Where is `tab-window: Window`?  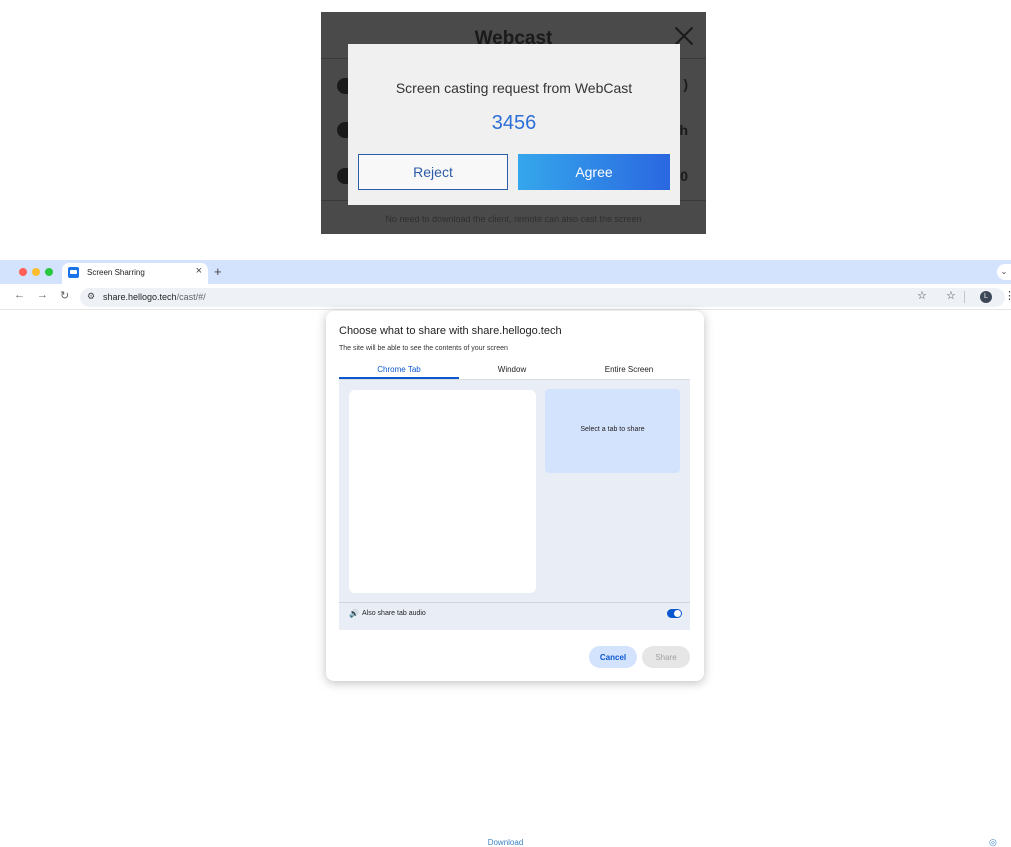 tab-window: Window is located at coordinates (512, 369).